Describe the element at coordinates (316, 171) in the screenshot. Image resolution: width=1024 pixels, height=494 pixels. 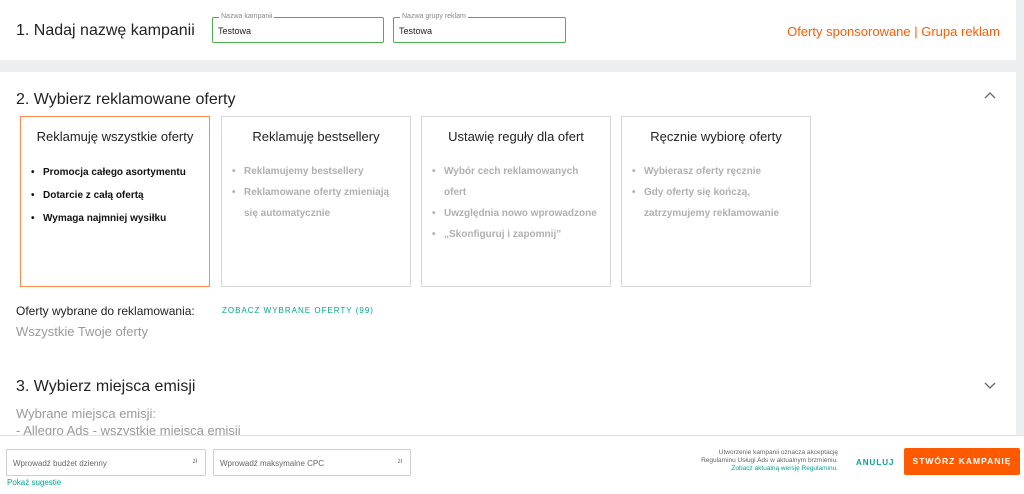
I see `bullet-item: Reklamujemy bestsellery` at that location.